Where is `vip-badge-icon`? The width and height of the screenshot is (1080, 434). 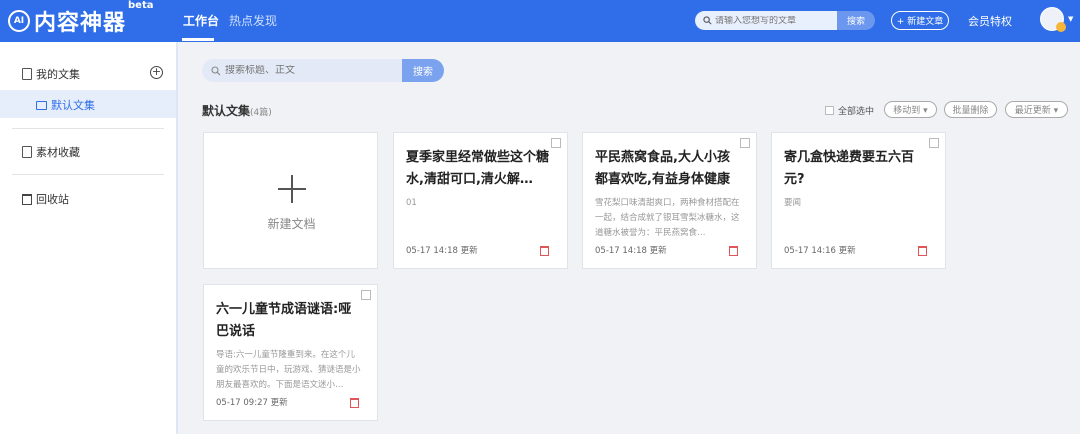
vip-badge-icon is located at coordinates (1061, 27).